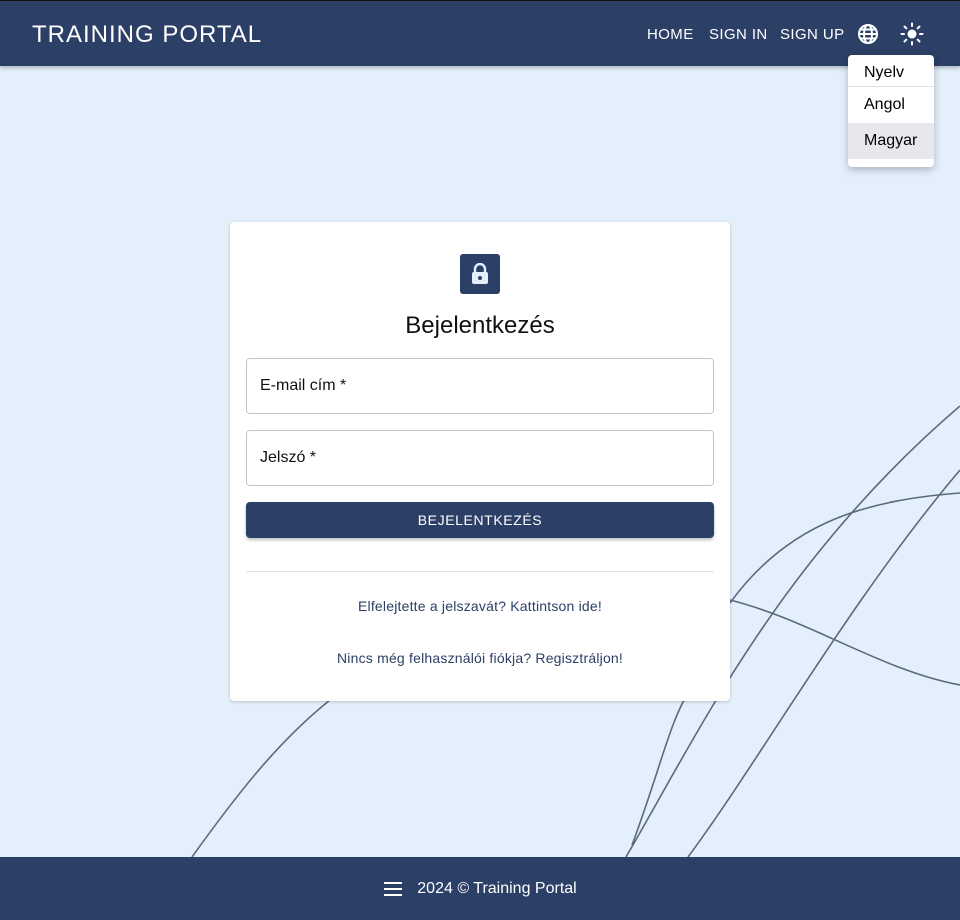 The width and height of the screenshot is (960, 920). Describe the element at coordinates (891, 75) in the screenshot. I see `language-menu-header: Nyelv` at that location.